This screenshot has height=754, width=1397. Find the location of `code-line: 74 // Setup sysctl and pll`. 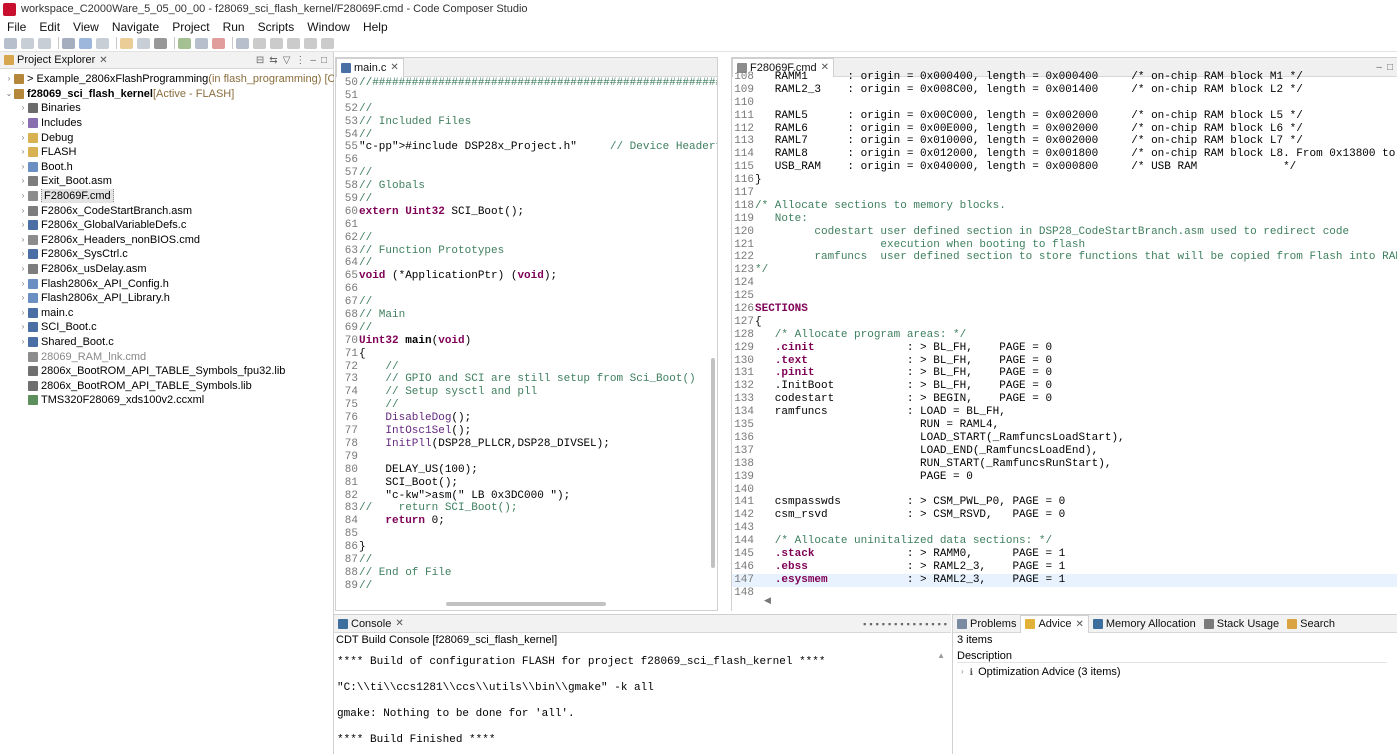

code-line: 74 // Setup sysctl and pll is located at coordinates (526, 392).